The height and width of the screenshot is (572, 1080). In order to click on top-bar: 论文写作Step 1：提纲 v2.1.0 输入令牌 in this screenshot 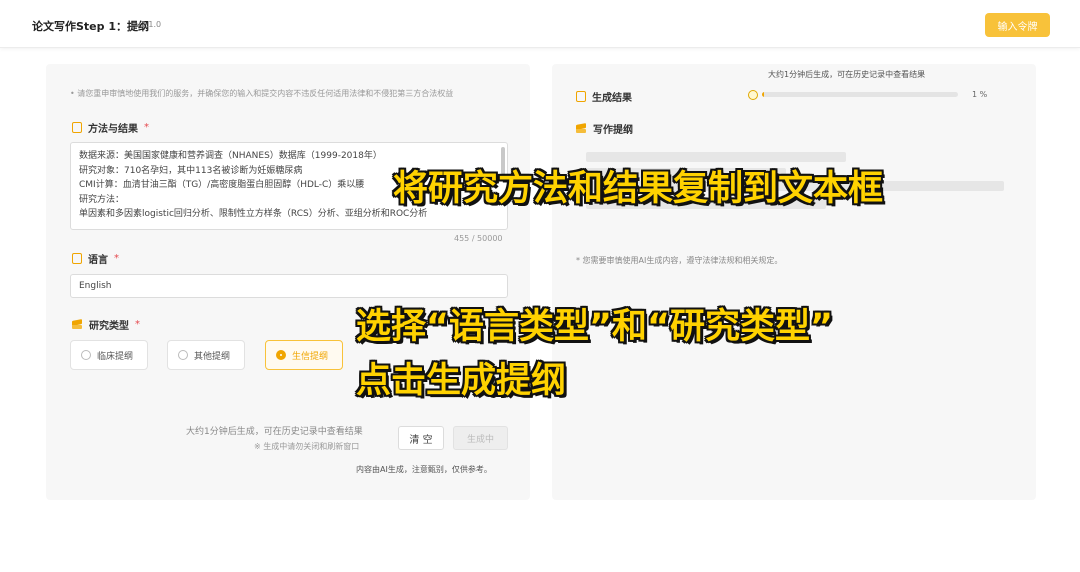, I will do `click(540, 24)`.